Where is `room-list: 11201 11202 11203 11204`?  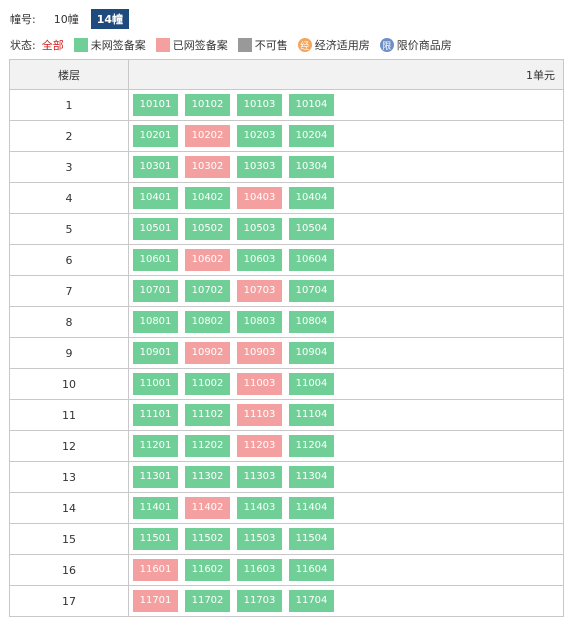
room-list: 11201 11202 11203 11204 is located at coordinates (346, 446).